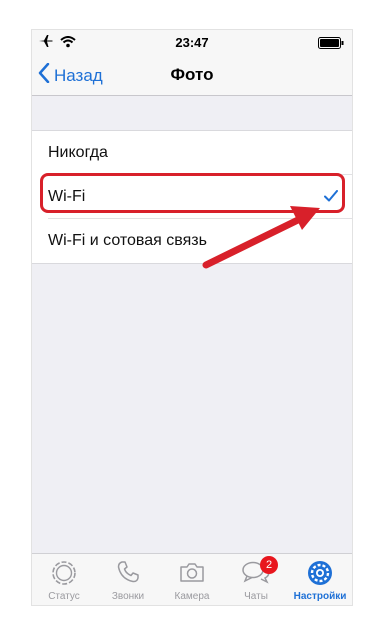  What do you see at coordinates (192, 596) in the screenshot?
I see `tab-label: Камера` at bounding box center [192, 596].